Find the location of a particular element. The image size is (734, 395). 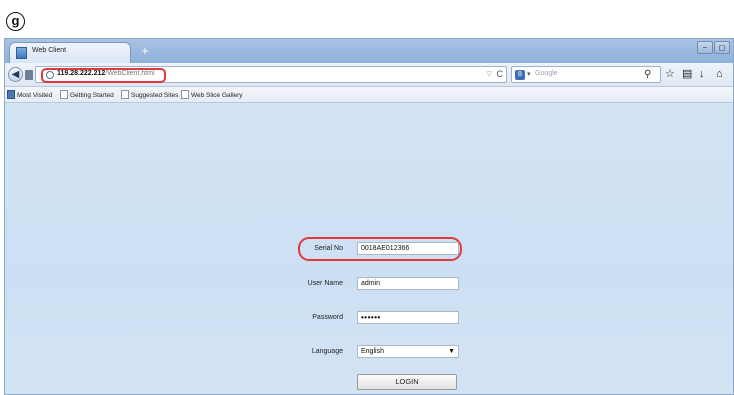

back-arrow-icon: ◀ is located at coordinates (15, 74).